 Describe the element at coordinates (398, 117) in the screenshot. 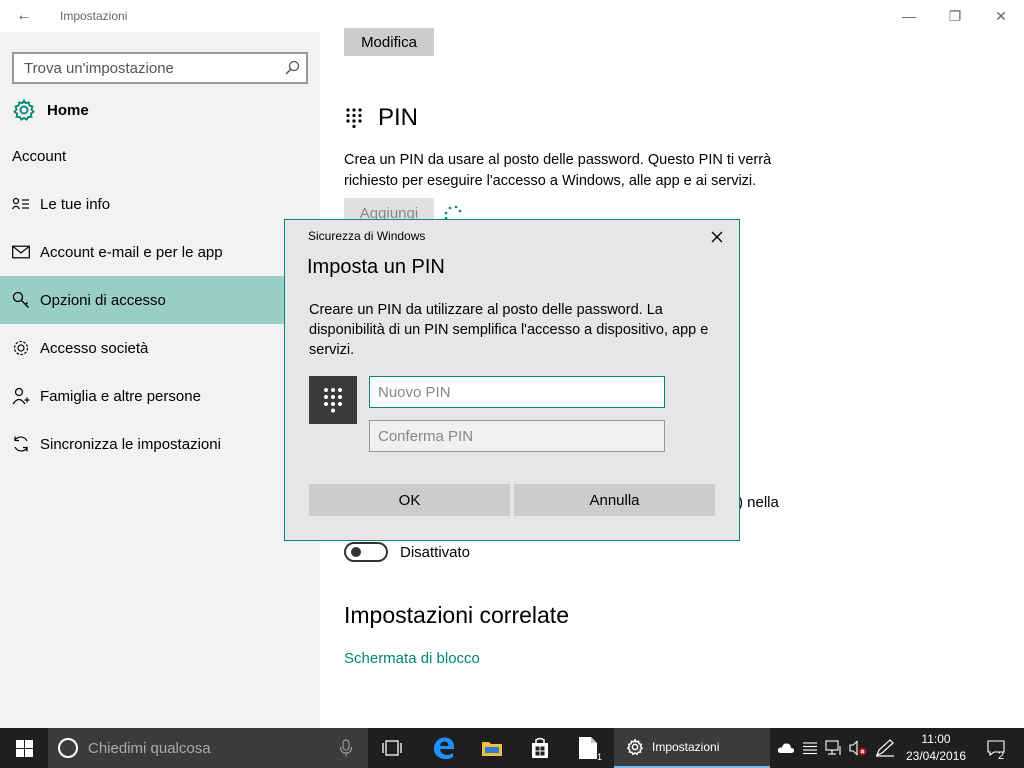

I see `pin-heading: PIN` at that location.